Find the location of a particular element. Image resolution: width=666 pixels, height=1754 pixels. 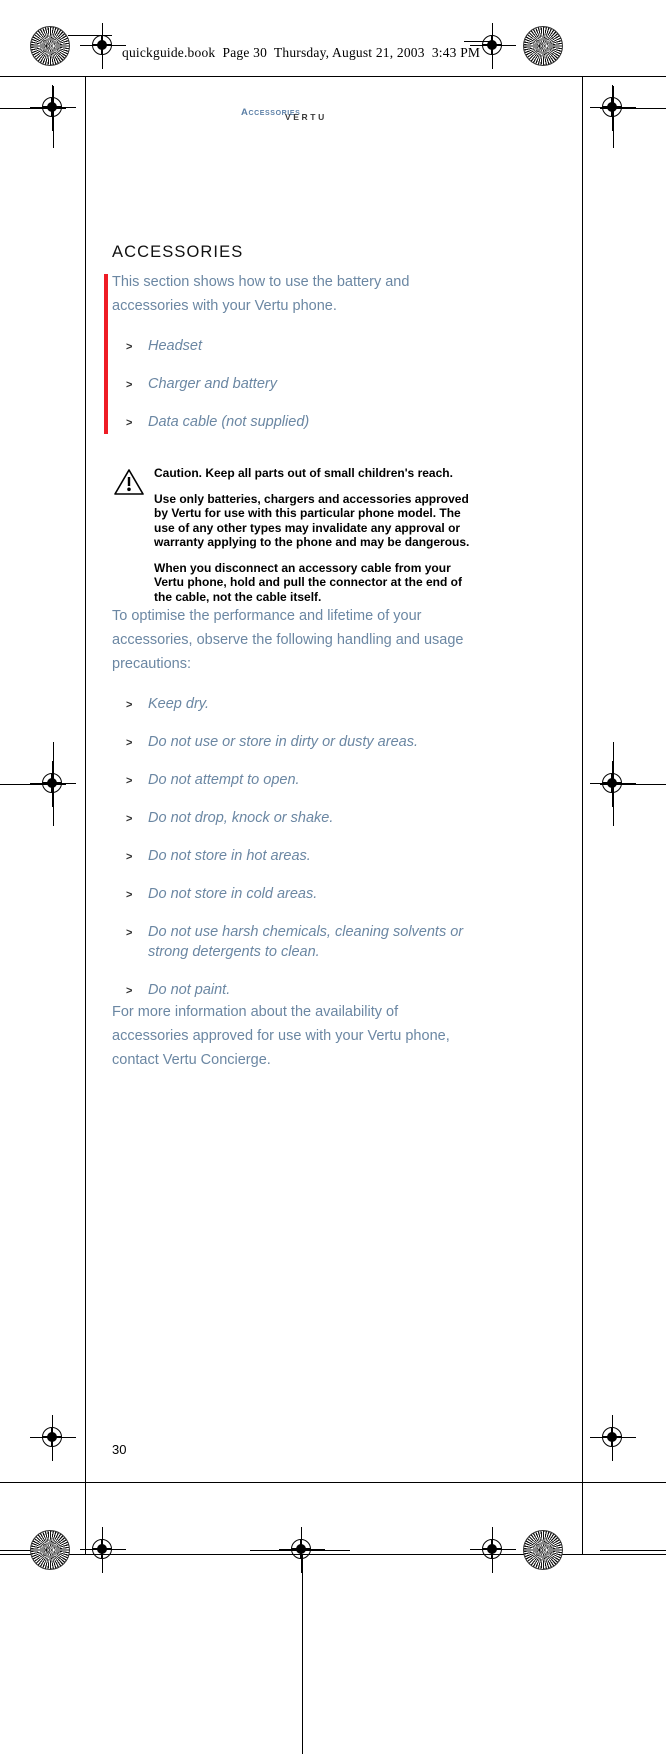

revision-change-bar is located at coordinates (106, 354).